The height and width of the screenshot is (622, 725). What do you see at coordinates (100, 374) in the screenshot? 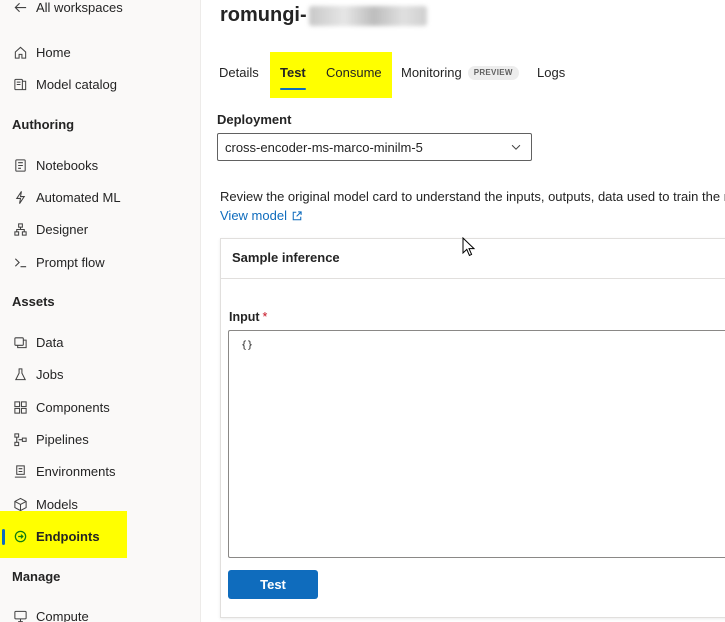
I see `sidebar-item-jobs: Jobs` at bounding box center [100, 374].